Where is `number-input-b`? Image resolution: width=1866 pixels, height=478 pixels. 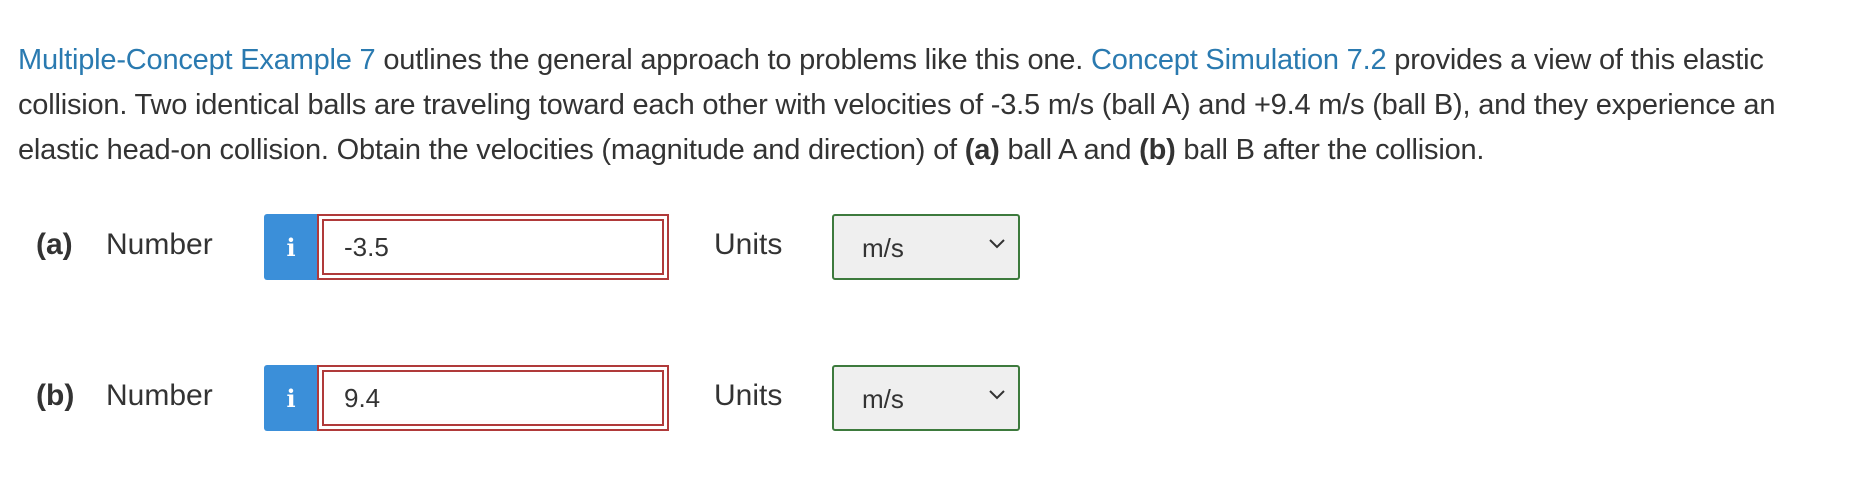 number-input-b is located at coordinates (493, 398).